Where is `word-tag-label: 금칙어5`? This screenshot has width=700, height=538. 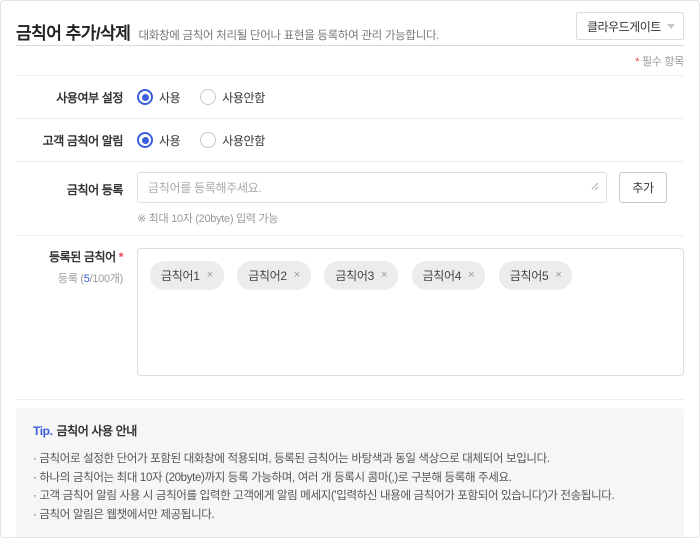 word-tag-label: 금칙어5 is located at coordinates (529, 276).